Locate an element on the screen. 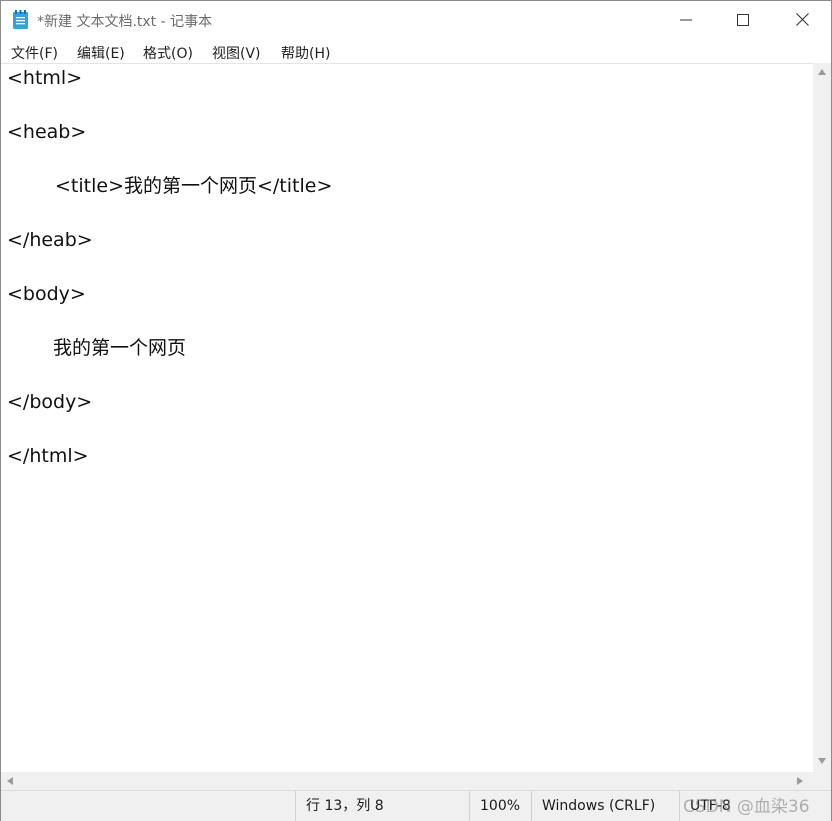 This screenshot has height=821, width=832. editor-line: <title>我的第一个网页</title> is located at coordinates (194, 186).